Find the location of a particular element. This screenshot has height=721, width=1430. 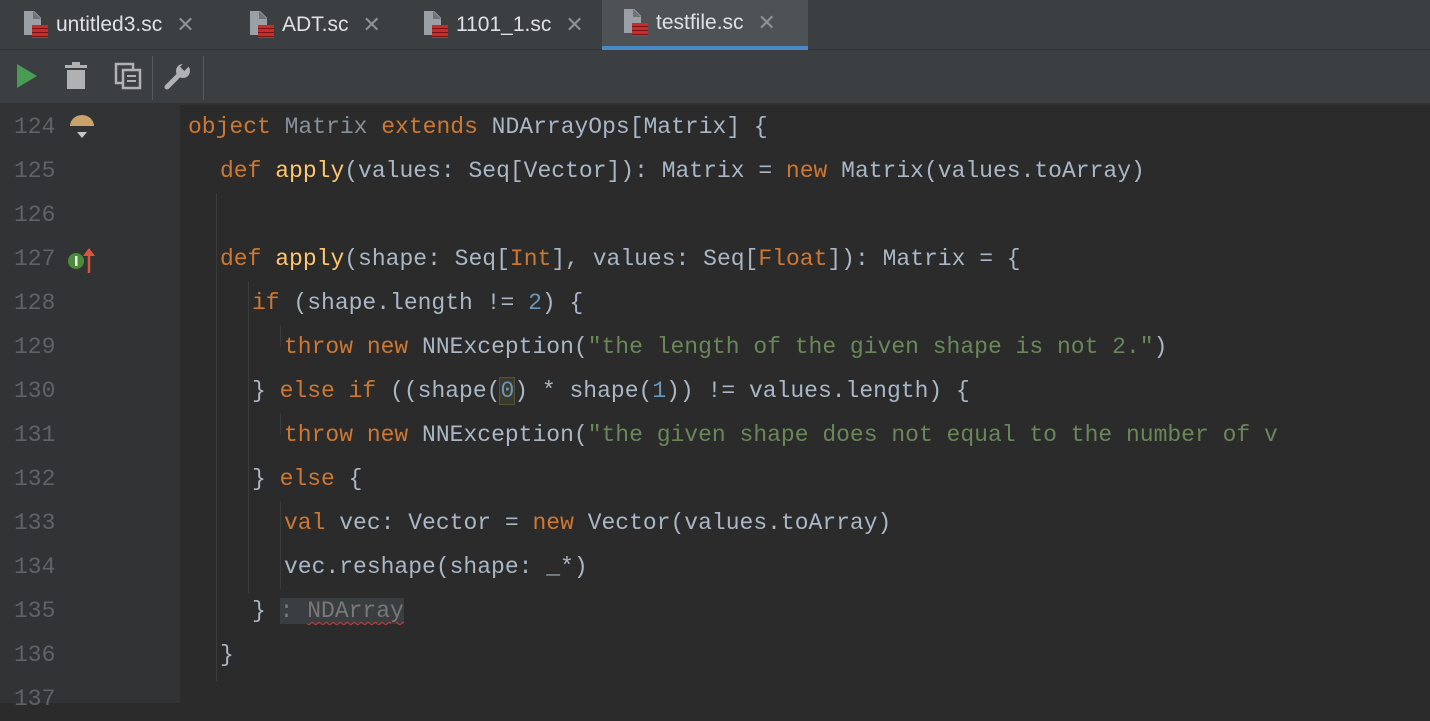

tab-label: testfile.sc is located at coordinates (700, 22).